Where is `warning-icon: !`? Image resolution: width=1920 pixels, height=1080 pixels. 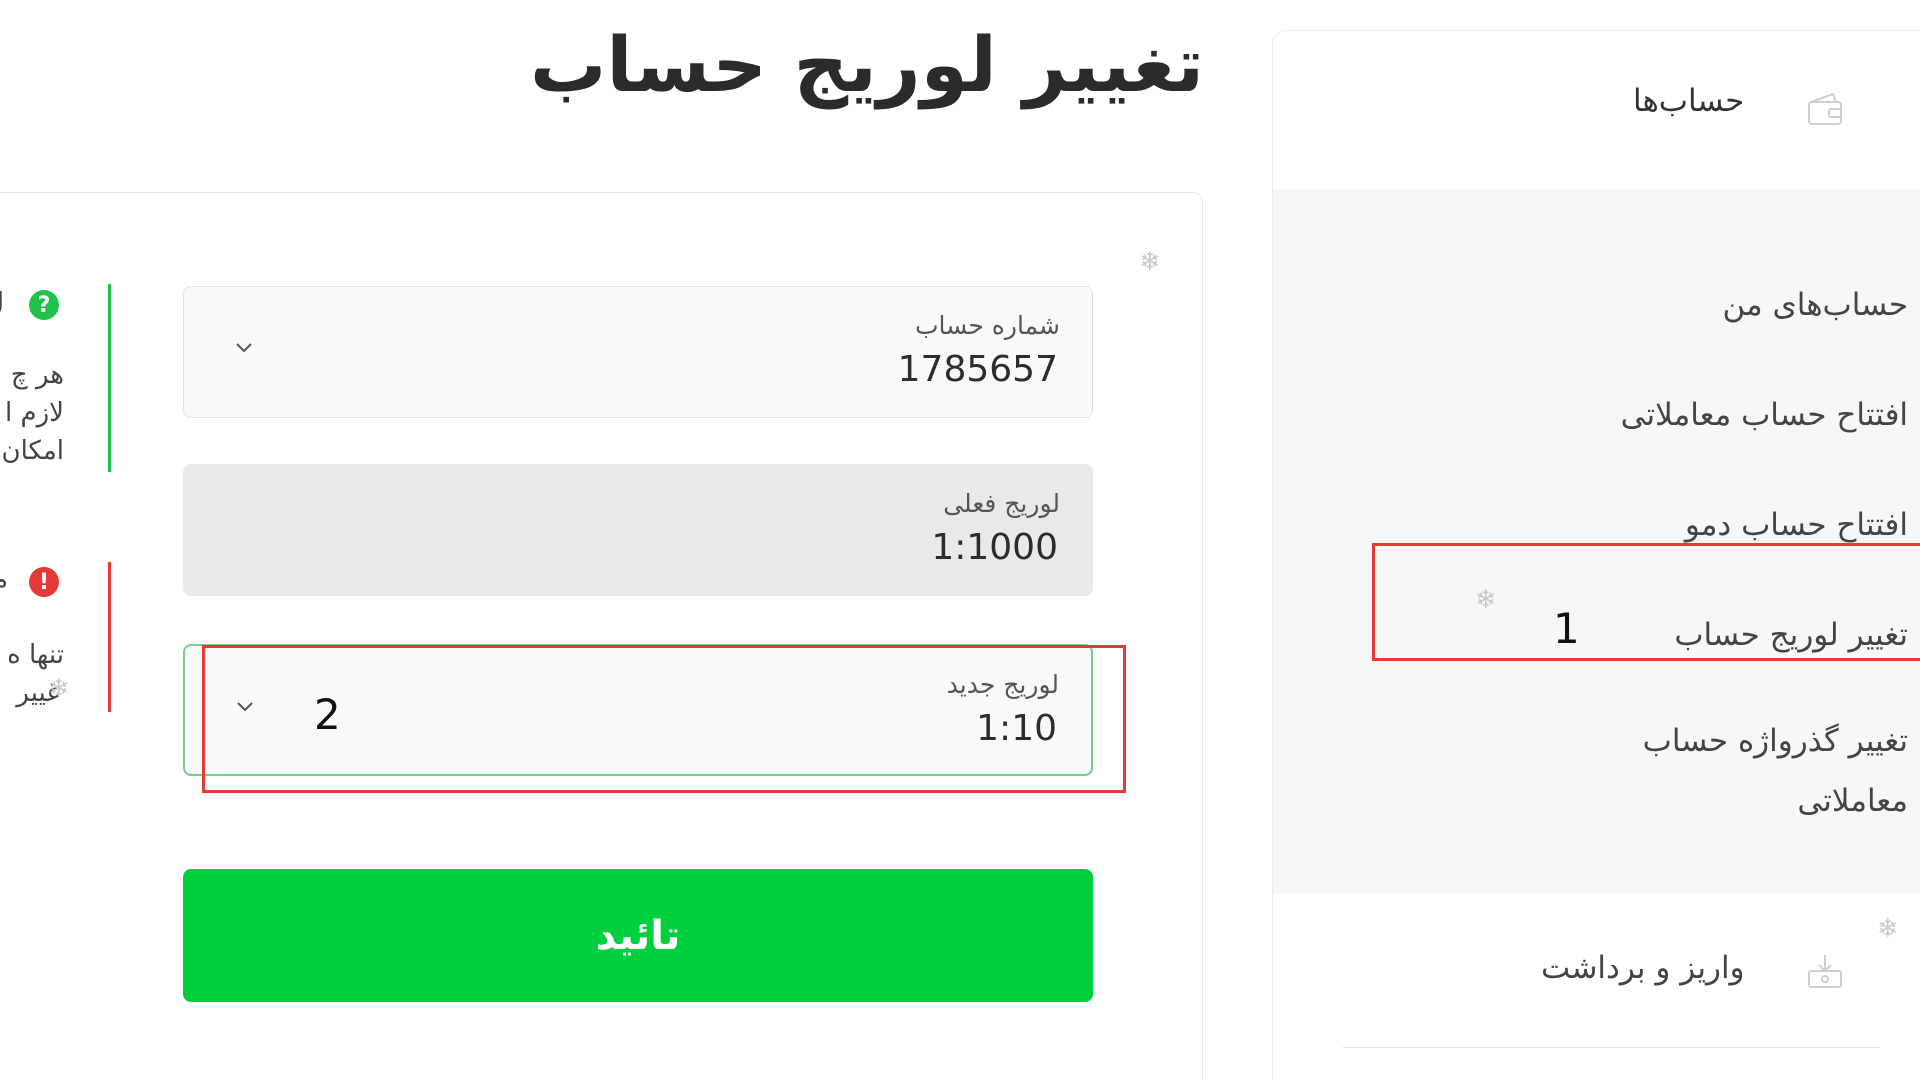
warning-icon: ! is located at coordinates (44, 582).